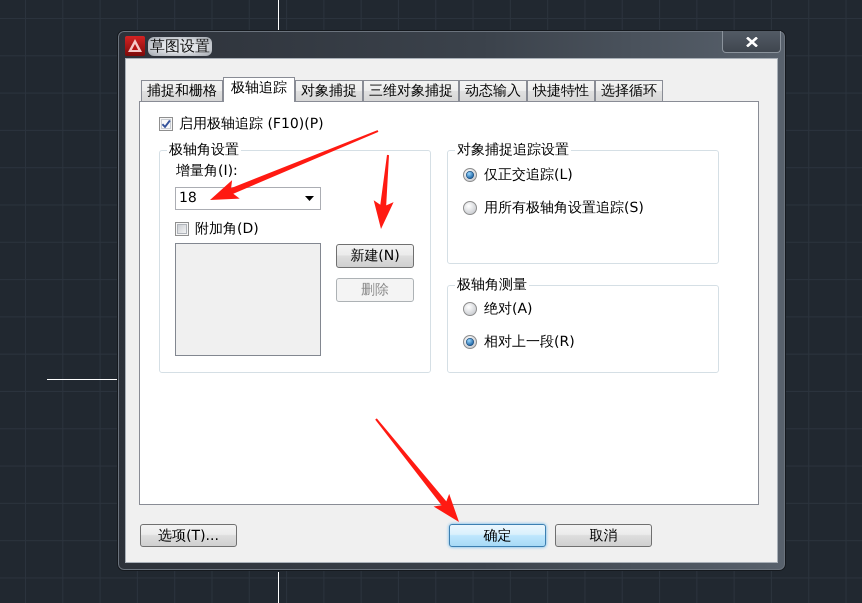  I want to click on radio-label: 用所有极轴角设置追踪(S), so click(564, 208).